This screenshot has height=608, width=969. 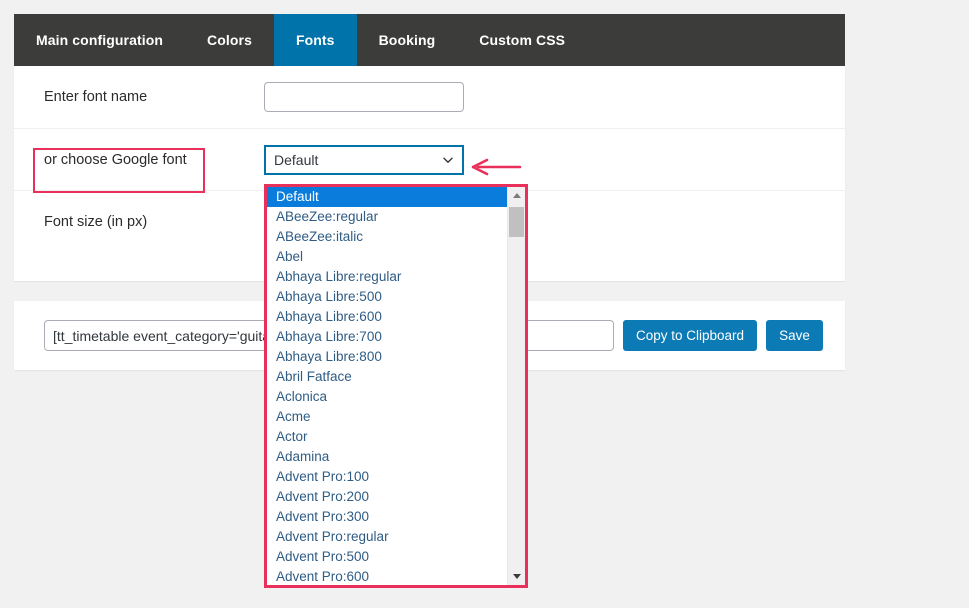 What do you see at coordinates (407, 40) in the screenshot?
I see `tab-booking: Booking` at bounding box center [407, 40].